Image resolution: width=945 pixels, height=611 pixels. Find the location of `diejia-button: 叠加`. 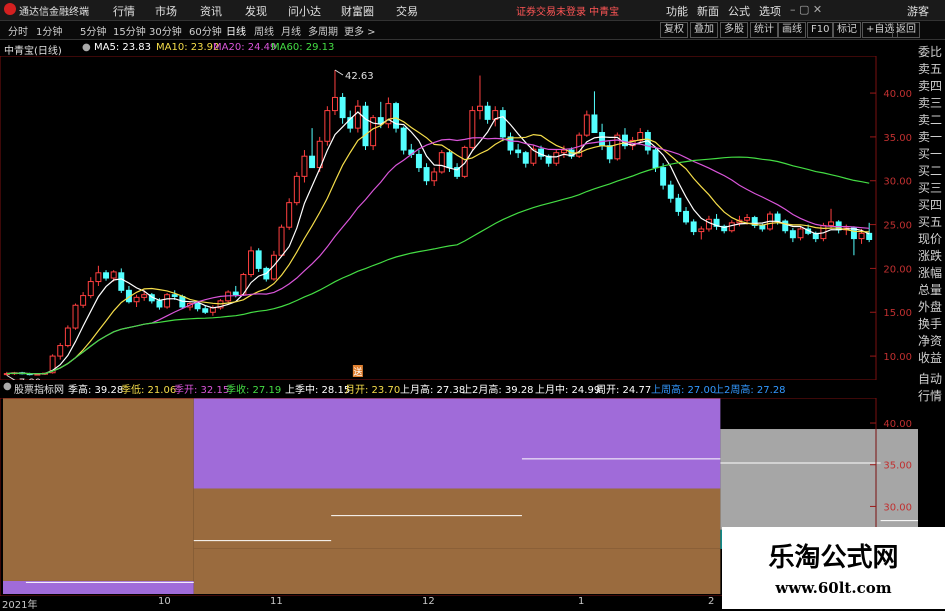

diejia-button: 叠加 is located at coordinates (704, 30).